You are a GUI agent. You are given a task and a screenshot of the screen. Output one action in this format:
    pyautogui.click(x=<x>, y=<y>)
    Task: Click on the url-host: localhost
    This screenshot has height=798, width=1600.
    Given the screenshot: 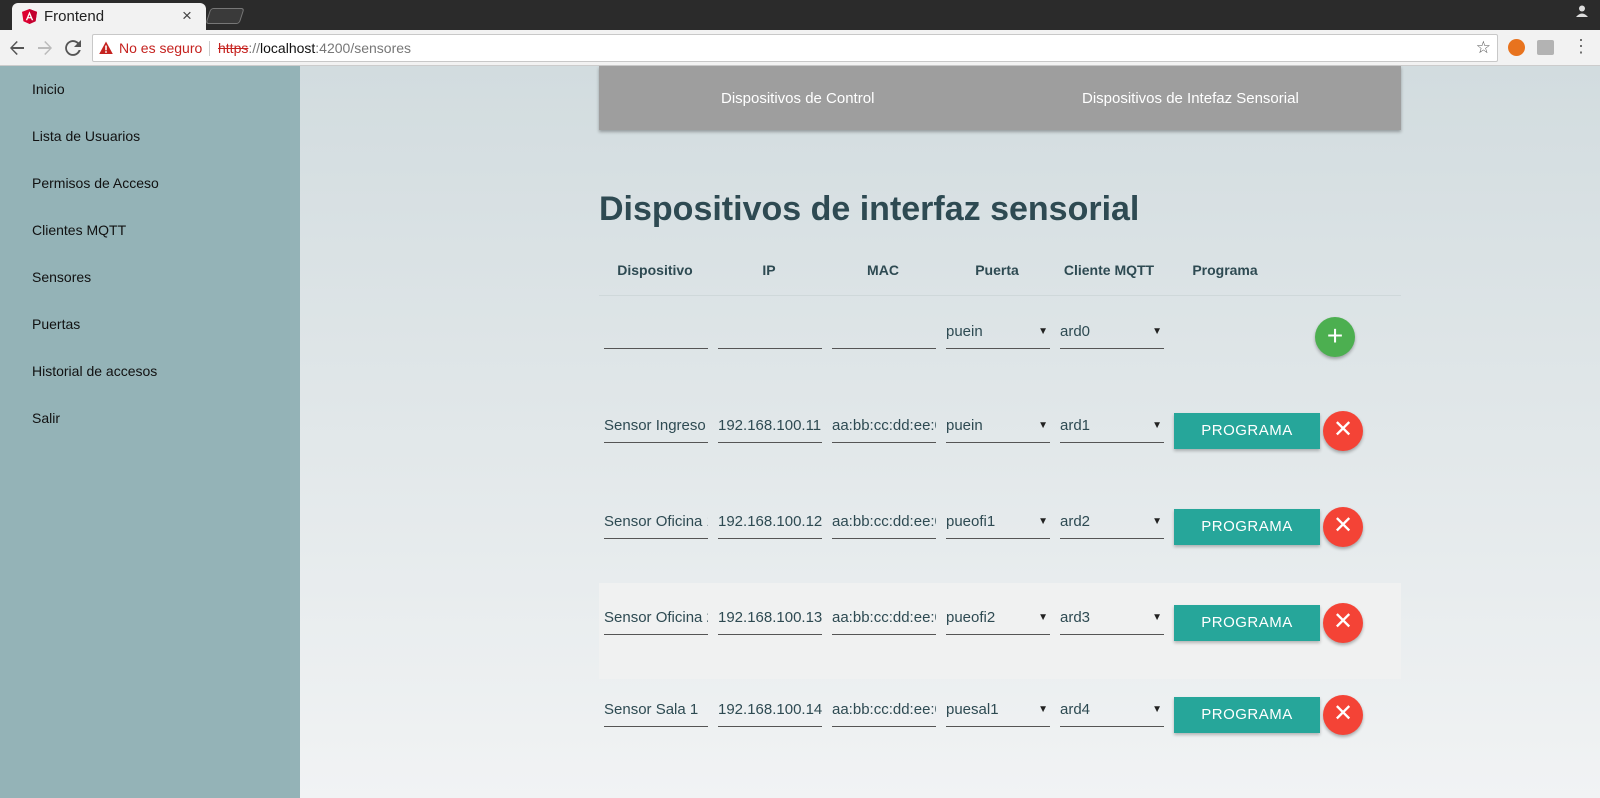 What is the action you would take?
    pyautogui.click(x=288, y=48)
    